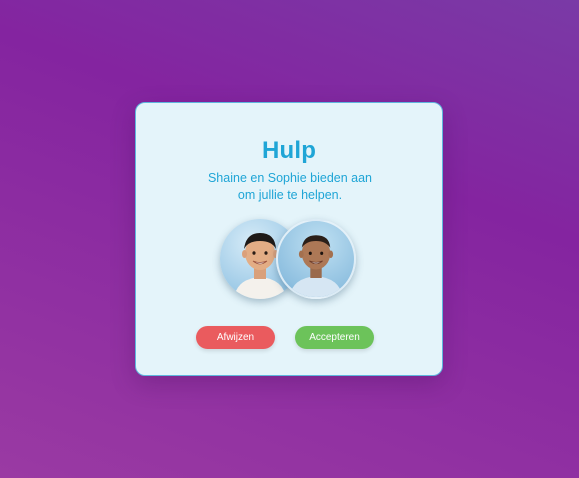  I want to click on avatar-sophie, so click(316, 259).